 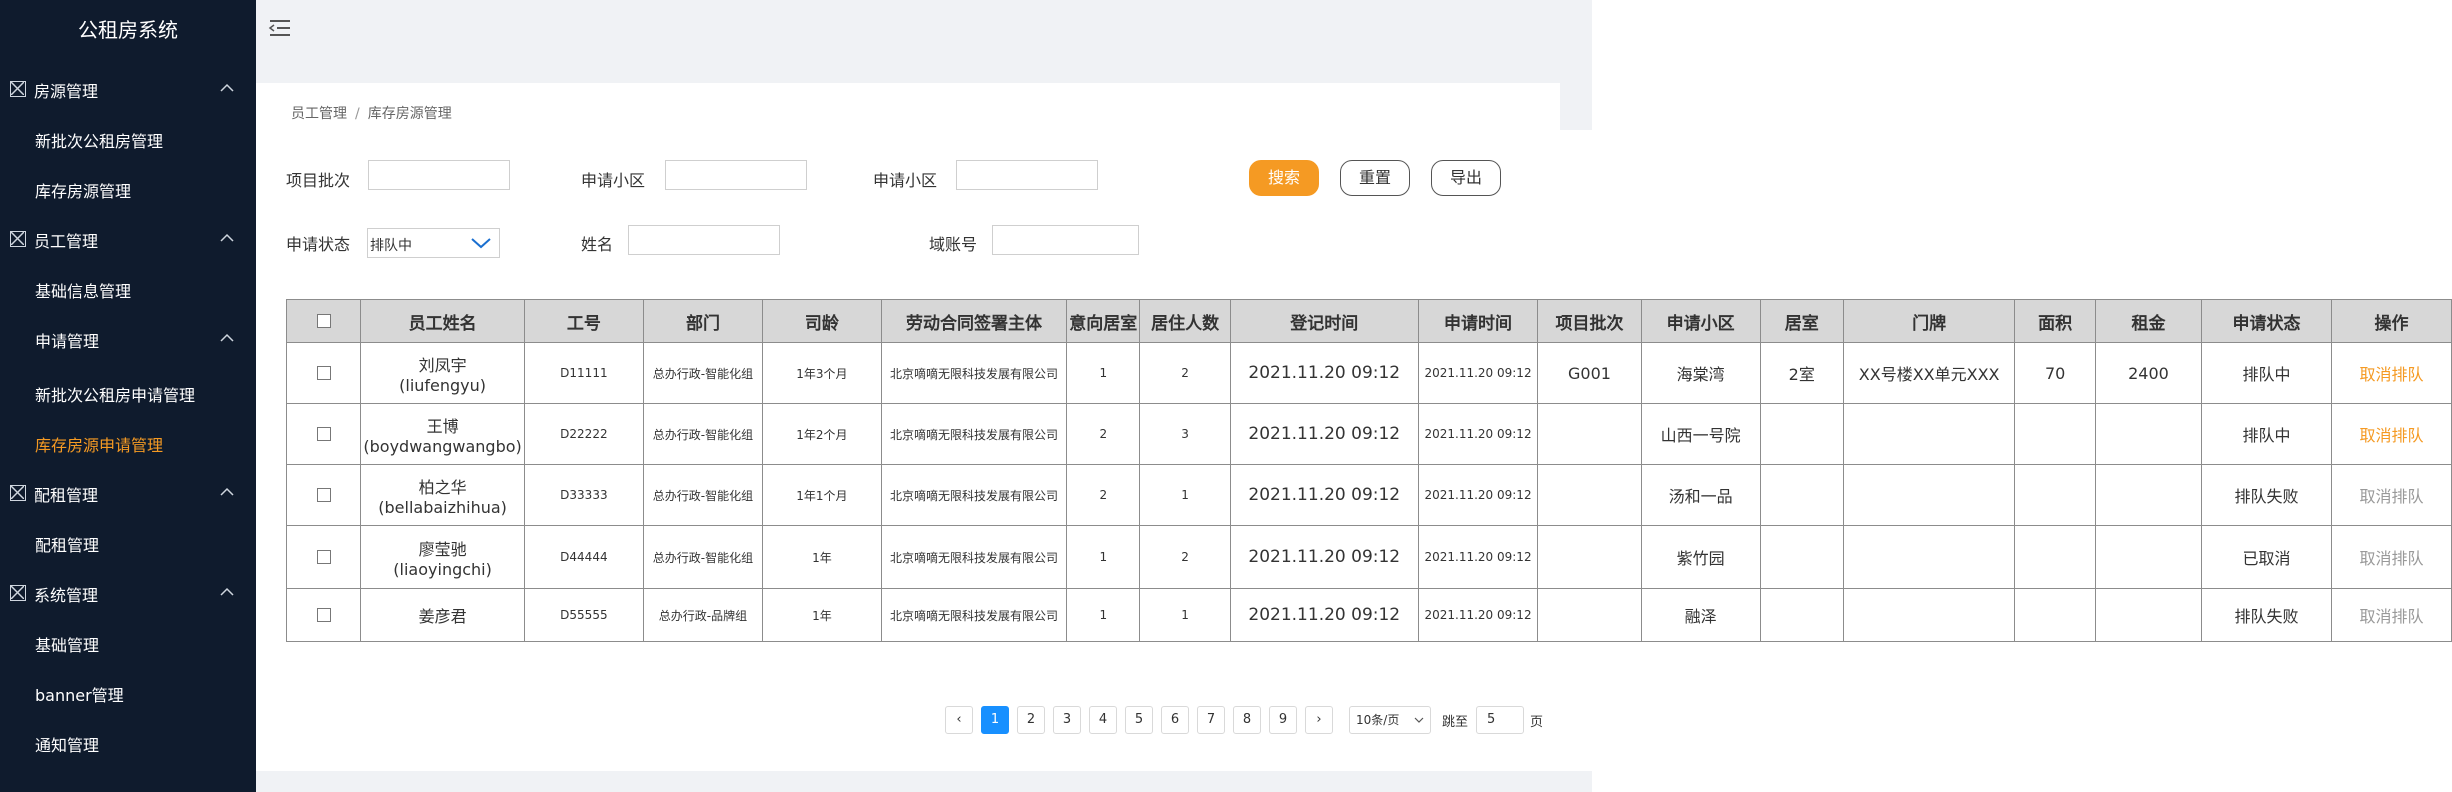 I want to click on search-button: 搜索, so click(x=1284, y=178).